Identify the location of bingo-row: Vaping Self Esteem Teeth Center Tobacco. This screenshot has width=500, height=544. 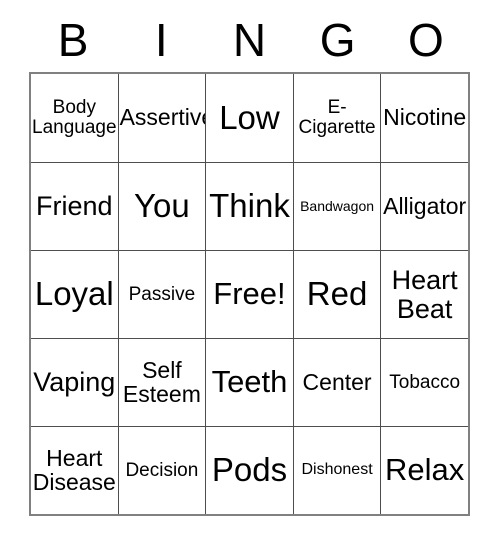
(249, 382).